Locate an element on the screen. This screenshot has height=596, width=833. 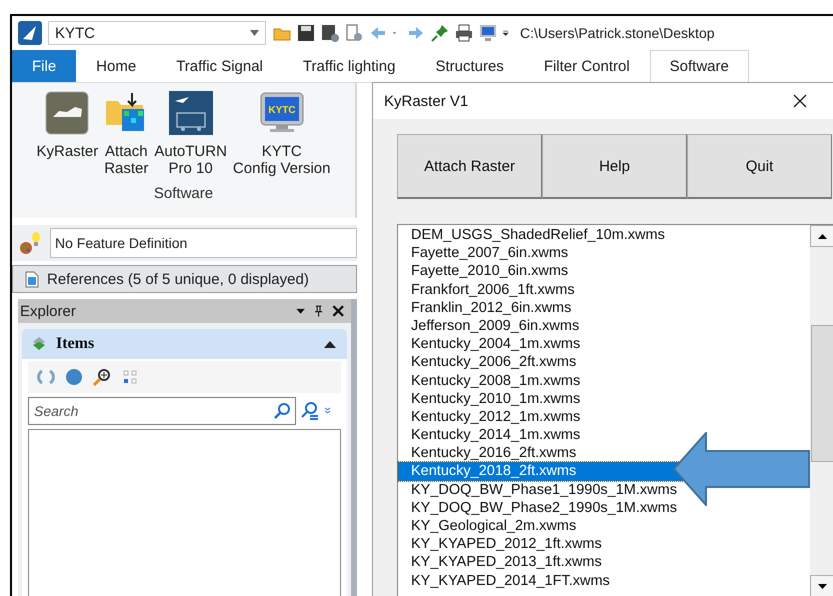
file-list-item: Kentucky_2004_1m.xwms is located at coordinates (495, 344).